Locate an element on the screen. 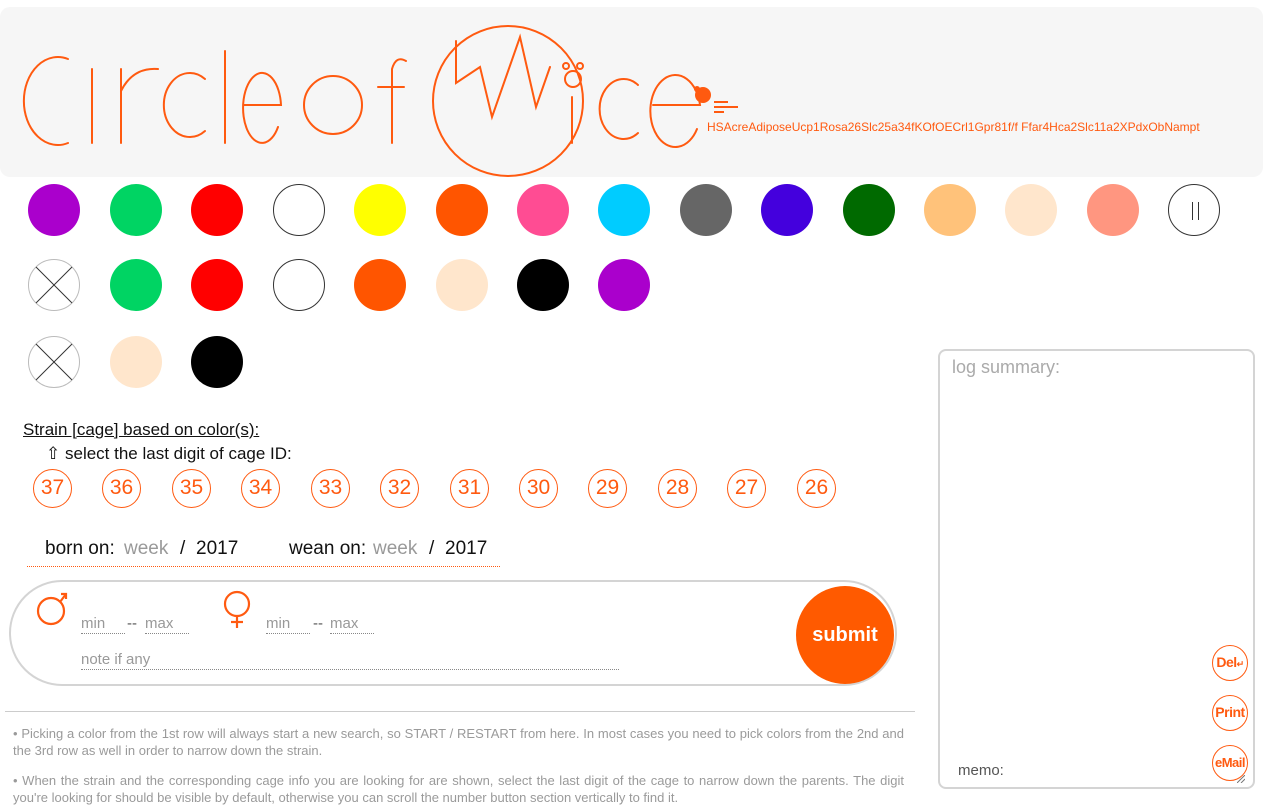 The image size is (1263, 806). color-swatch-red is located at coordinates (217, 210).